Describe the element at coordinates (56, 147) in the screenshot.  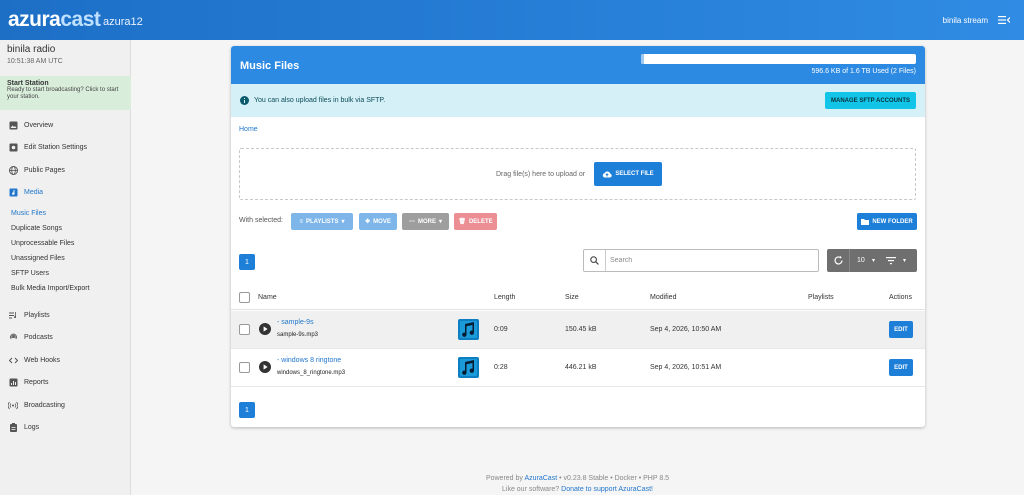
I see `sidebar-item-label: Edit Station Settings` at that location.